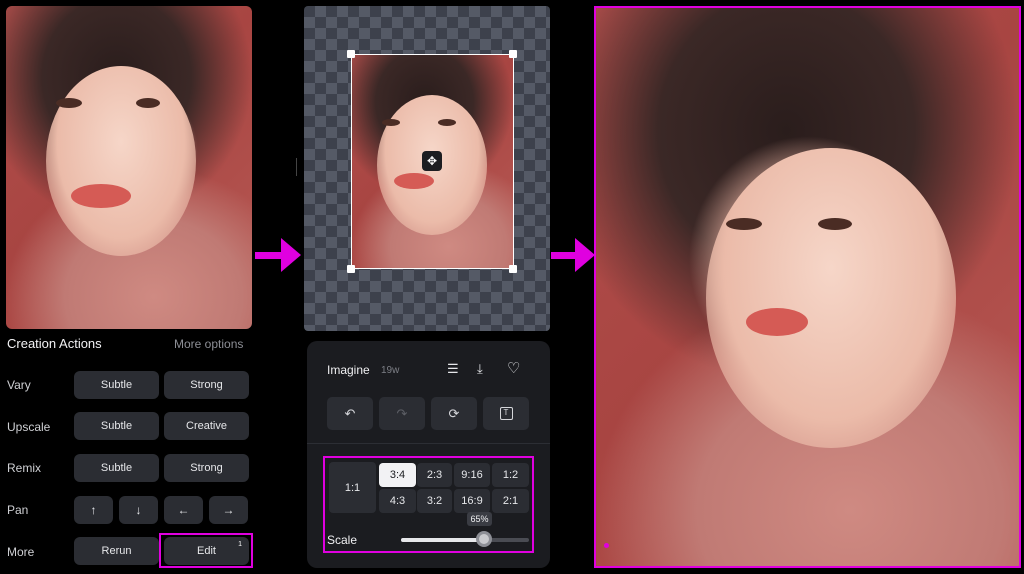 The image size is (1024, 574). What do you see at coordinates (29, 427) in the screenshot?
I see `upscale-label: Upscale` at bounding box center [29, 427].